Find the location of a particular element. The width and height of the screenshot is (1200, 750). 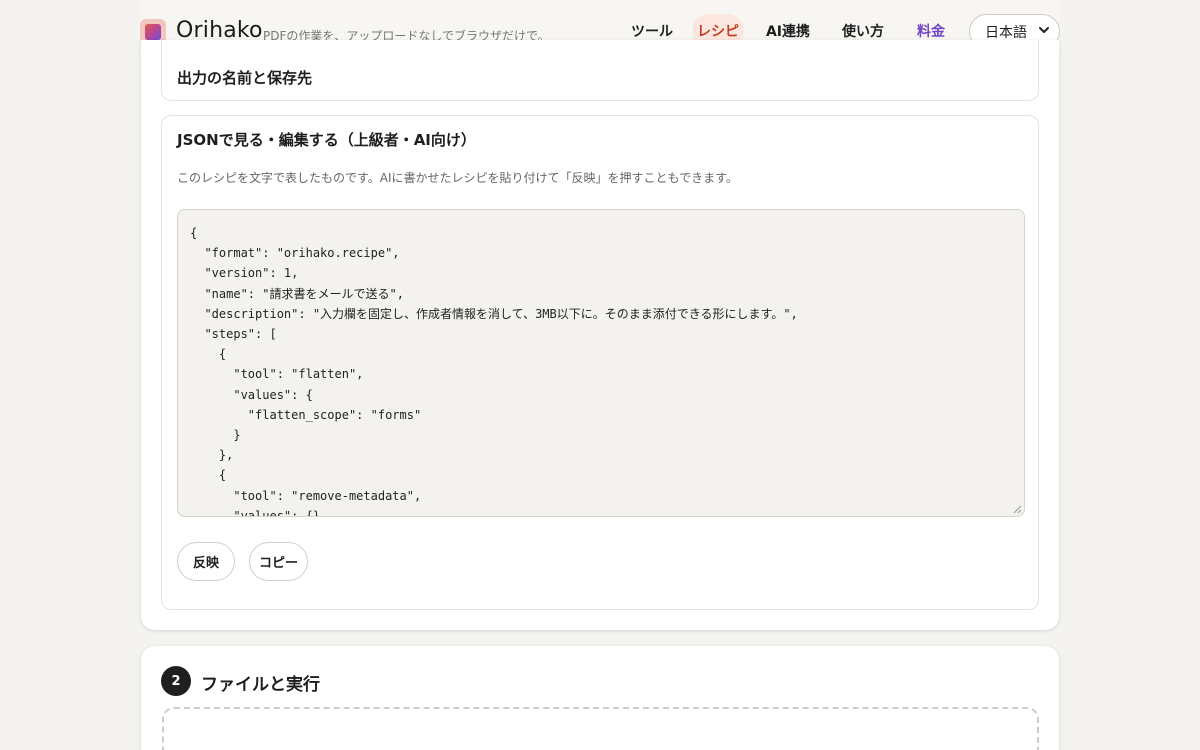

output-settings-title: 出力の名前と保存先 is located at coordinates (244, 77).